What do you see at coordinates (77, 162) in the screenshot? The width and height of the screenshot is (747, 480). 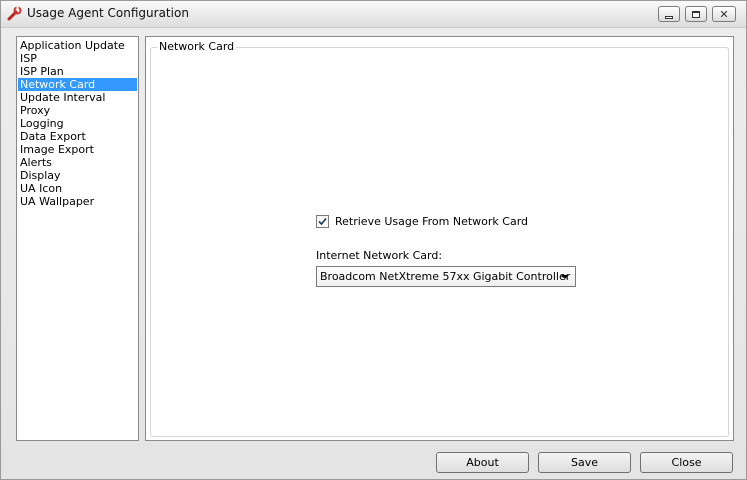 I see `sidebar-item-alerts: Alerts` at bounding box center [77, 162].